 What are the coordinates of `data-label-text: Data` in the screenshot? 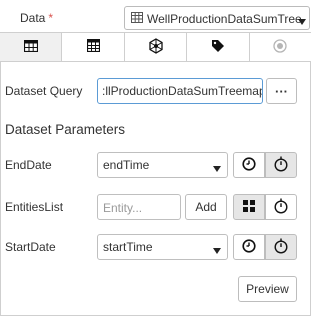 It's located at (33, 18).